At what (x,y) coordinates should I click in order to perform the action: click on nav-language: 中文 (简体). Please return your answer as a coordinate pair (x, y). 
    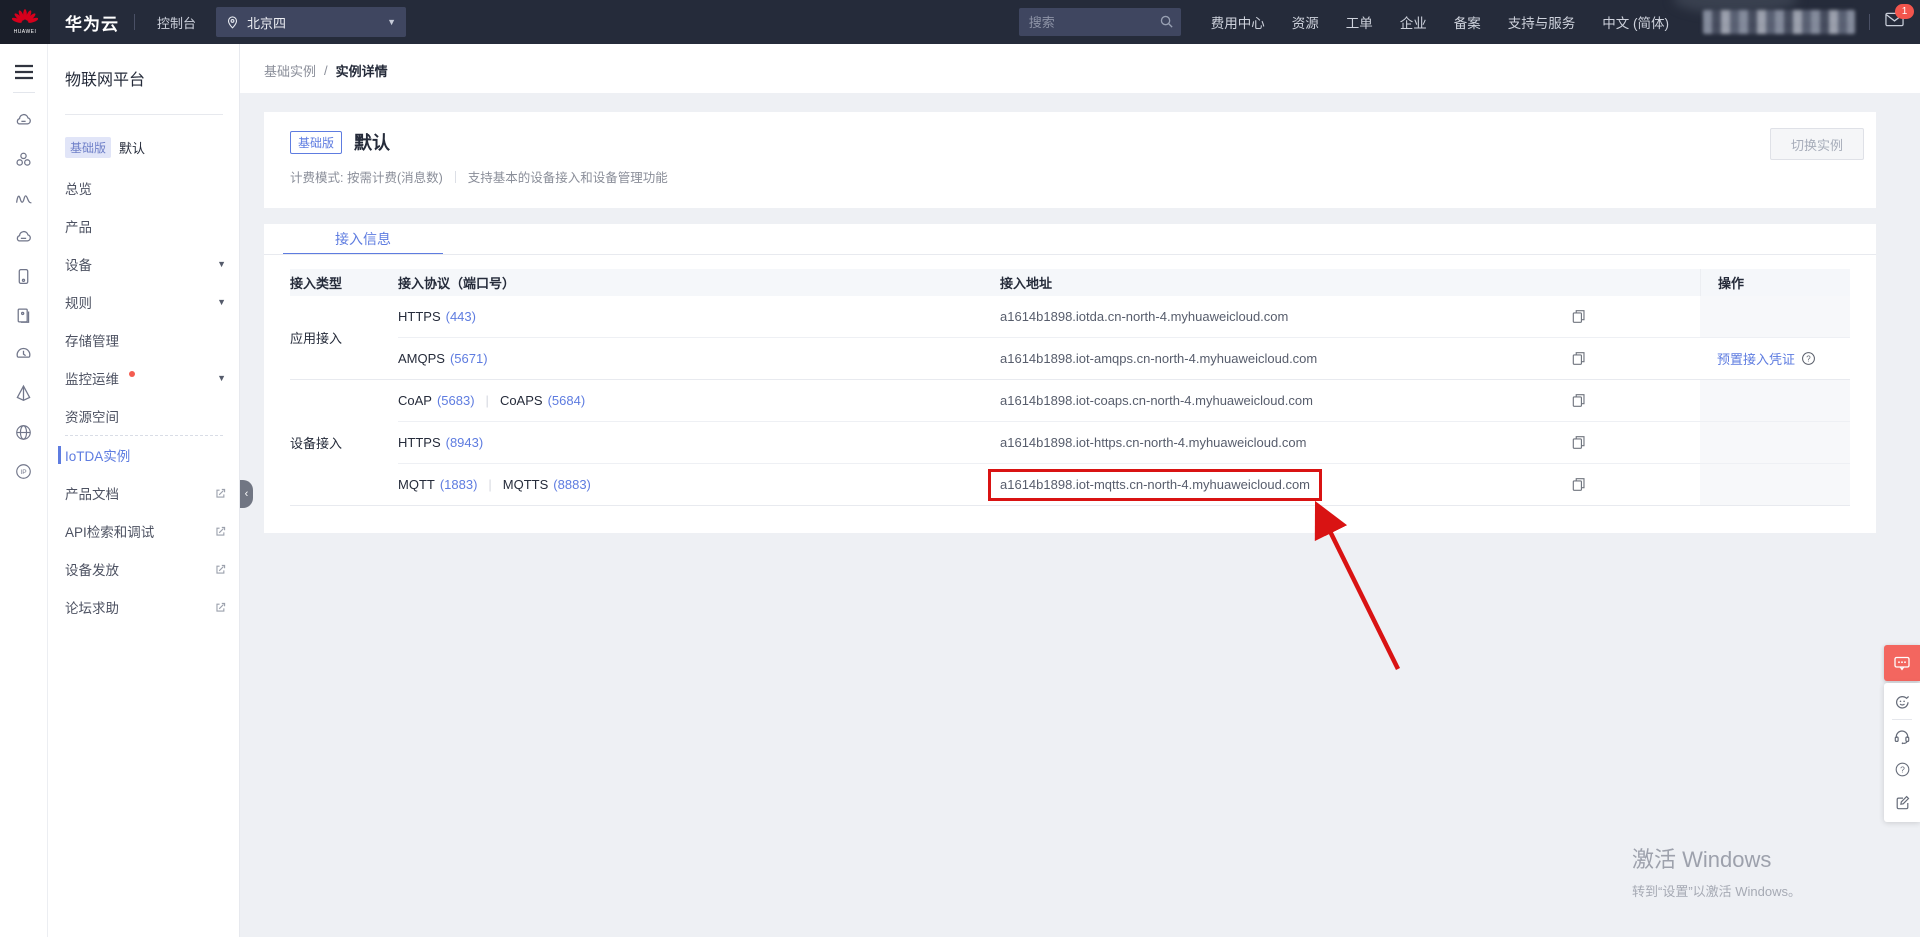
    Looking at the image, I should click on (1635, 22).